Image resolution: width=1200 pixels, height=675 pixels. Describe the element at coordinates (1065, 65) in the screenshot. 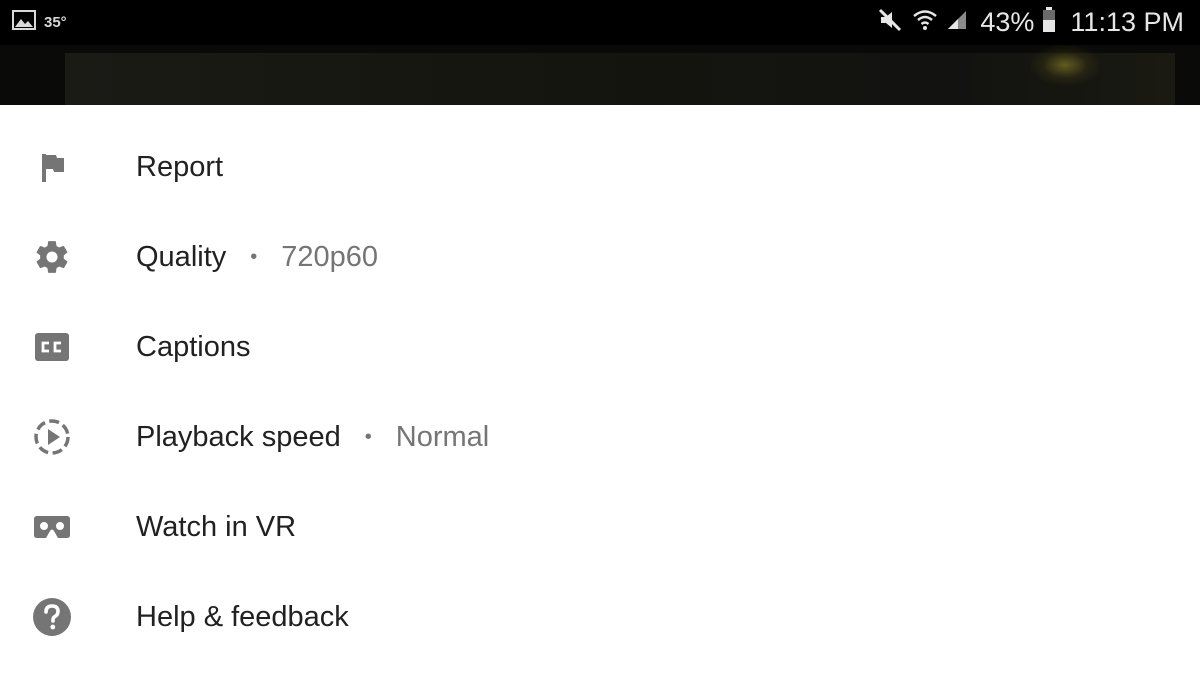

I see `video-highlight` at that location.